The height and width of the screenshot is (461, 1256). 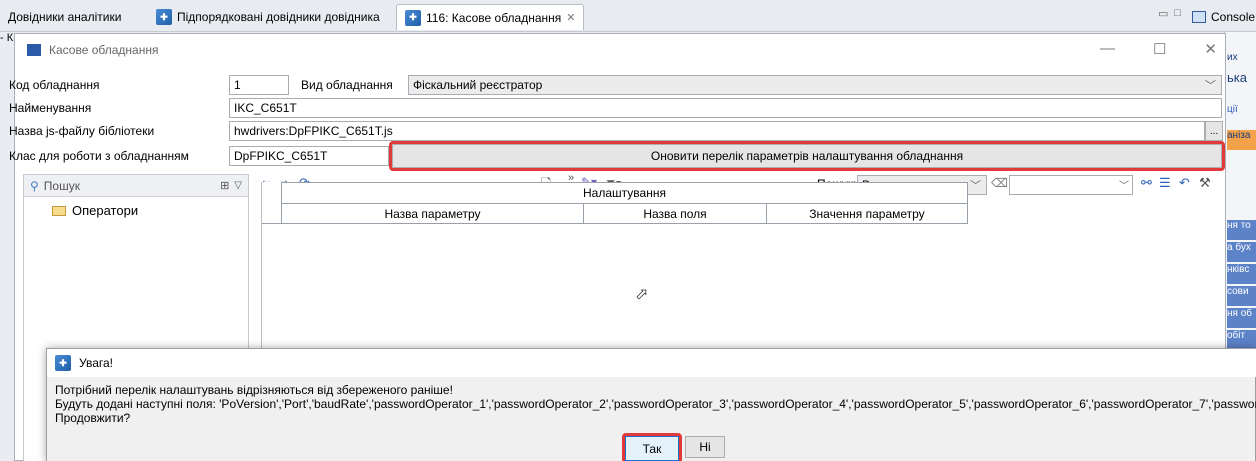 I want to click on folder-icon, so click(x=59, y=210).